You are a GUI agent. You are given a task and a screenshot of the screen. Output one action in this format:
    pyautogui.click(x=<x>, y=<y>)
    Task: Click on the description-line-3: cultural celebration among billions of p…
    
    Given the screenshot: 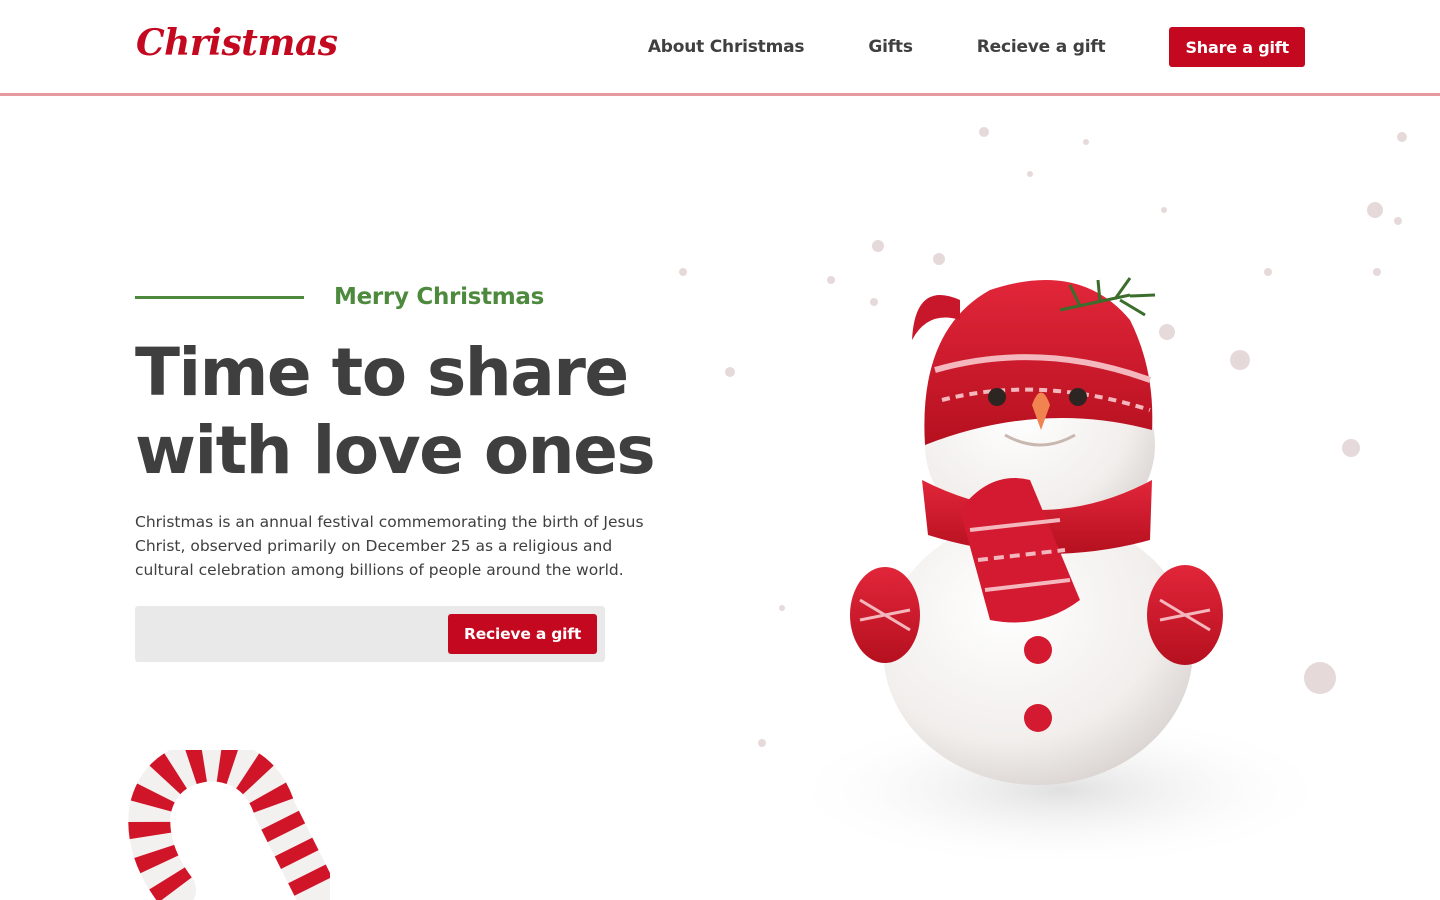 What is the action you would take?
    pyautogui.click(x=379, y=570)
    